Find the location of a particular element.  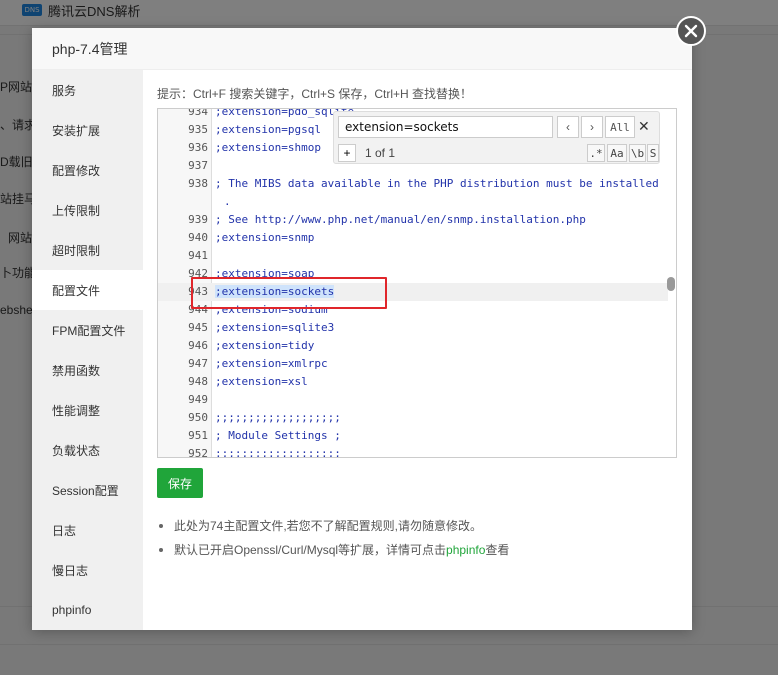

sidebar-item-log: 日志 is located at coordinates (87, 530).